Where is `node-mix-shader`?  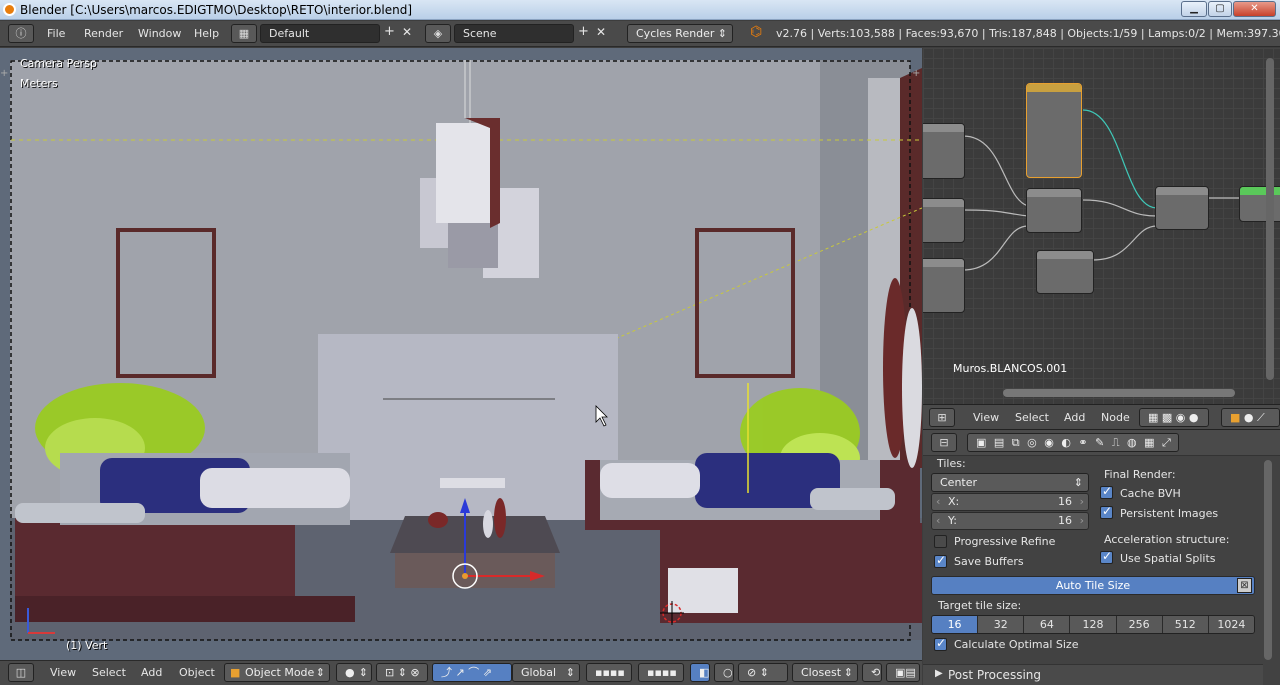 node-mix-shader is located at coordinates (1054, 210).